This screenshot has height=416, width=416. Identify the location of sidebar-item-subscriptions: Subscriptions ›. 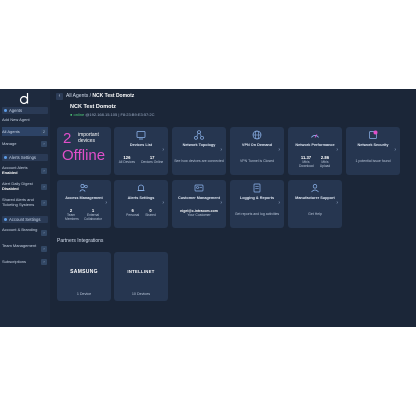
(25, 262).